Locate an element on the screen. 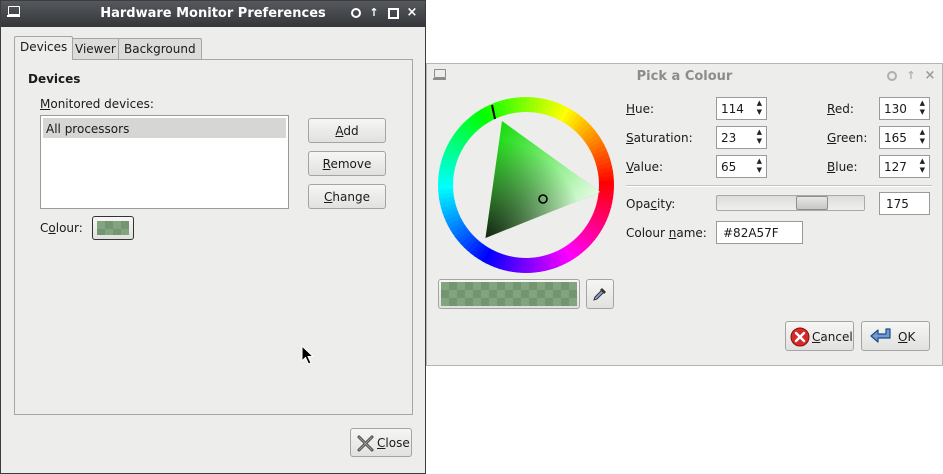  cancel-button: Cancel is located at coordinates (819, 336).